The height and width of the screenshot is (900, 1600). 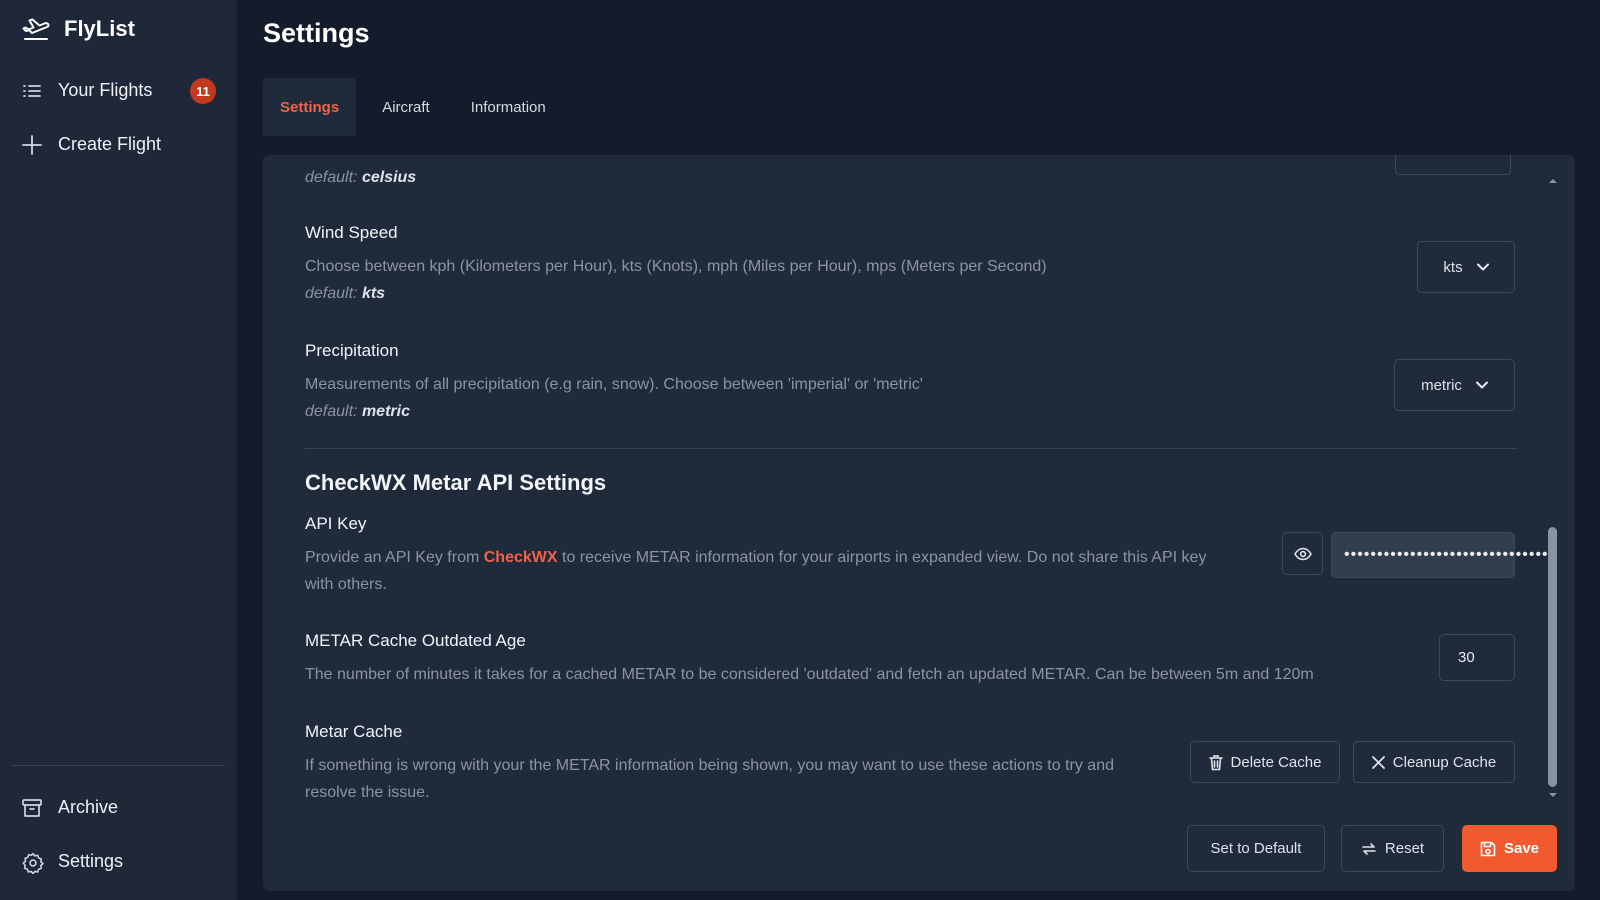 I want to click on app-name: FlyList, so click(x=99, y=28).